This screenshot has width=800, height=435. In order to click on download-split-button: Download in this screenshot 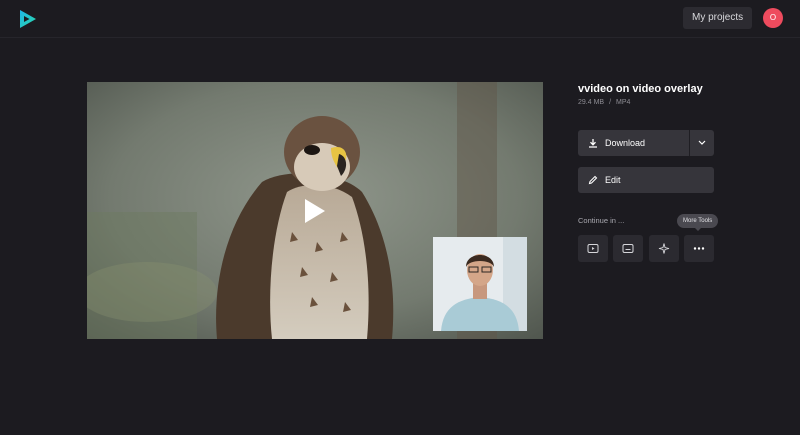, I will do `click(646, 143)`.